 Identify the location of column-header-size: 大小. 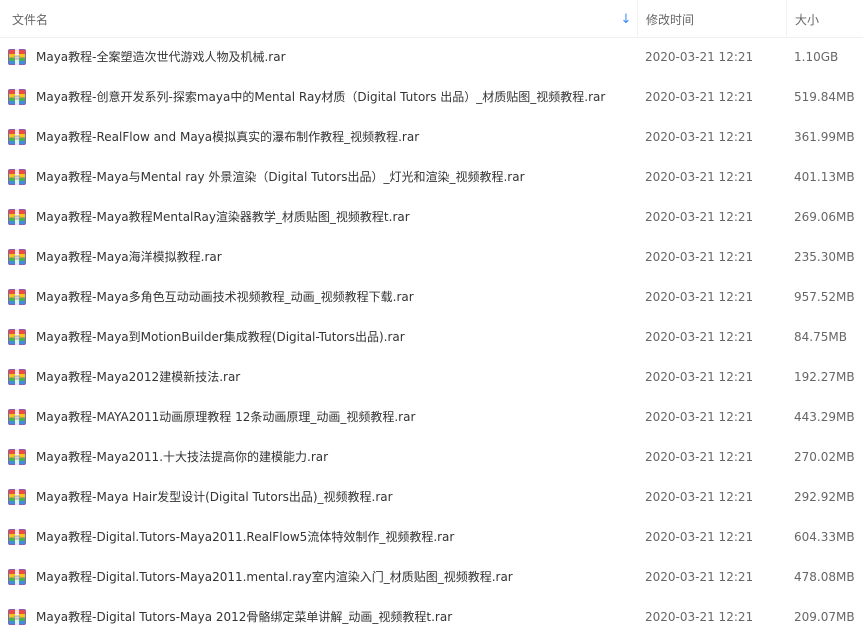
(824, 19).